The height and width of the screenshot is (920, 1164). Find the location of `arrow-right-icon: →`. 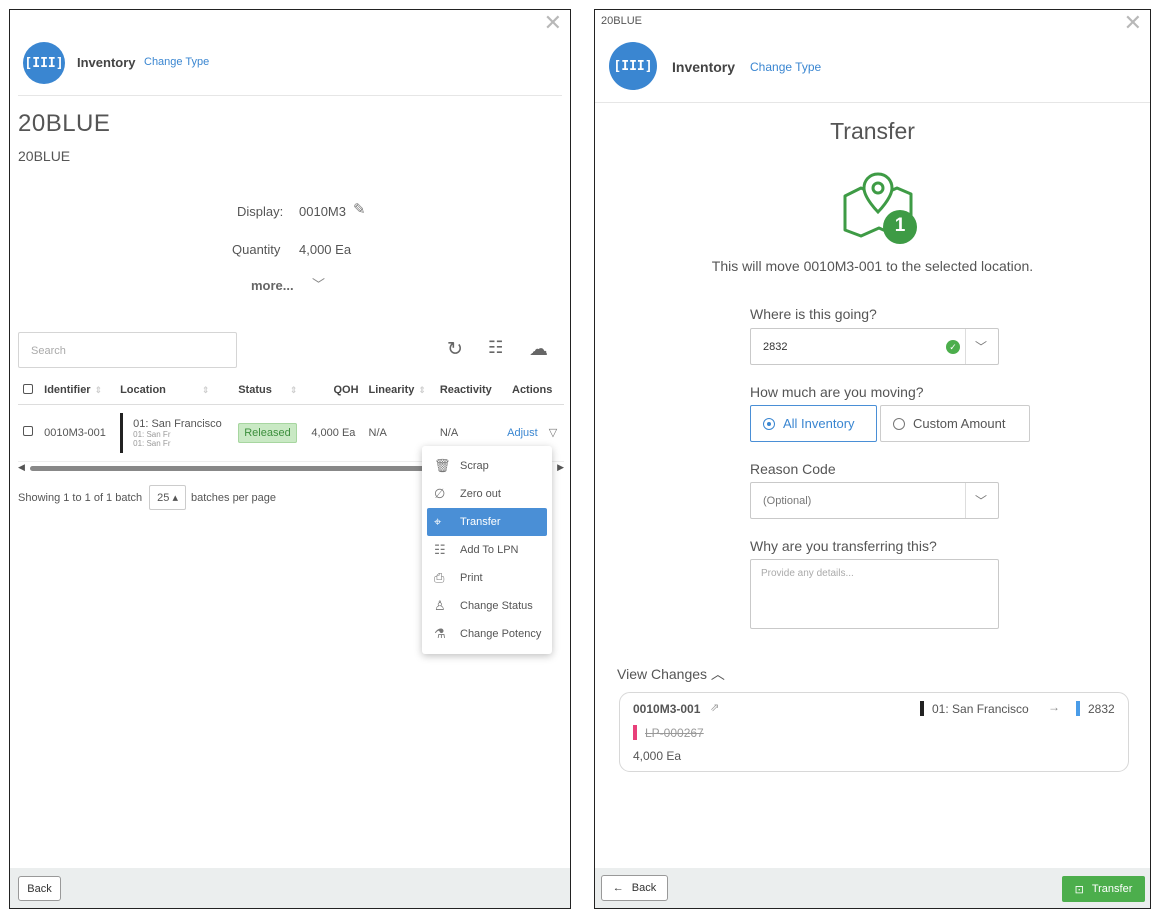

arrow-right-icon: → is located at coordinates (1054, 707).